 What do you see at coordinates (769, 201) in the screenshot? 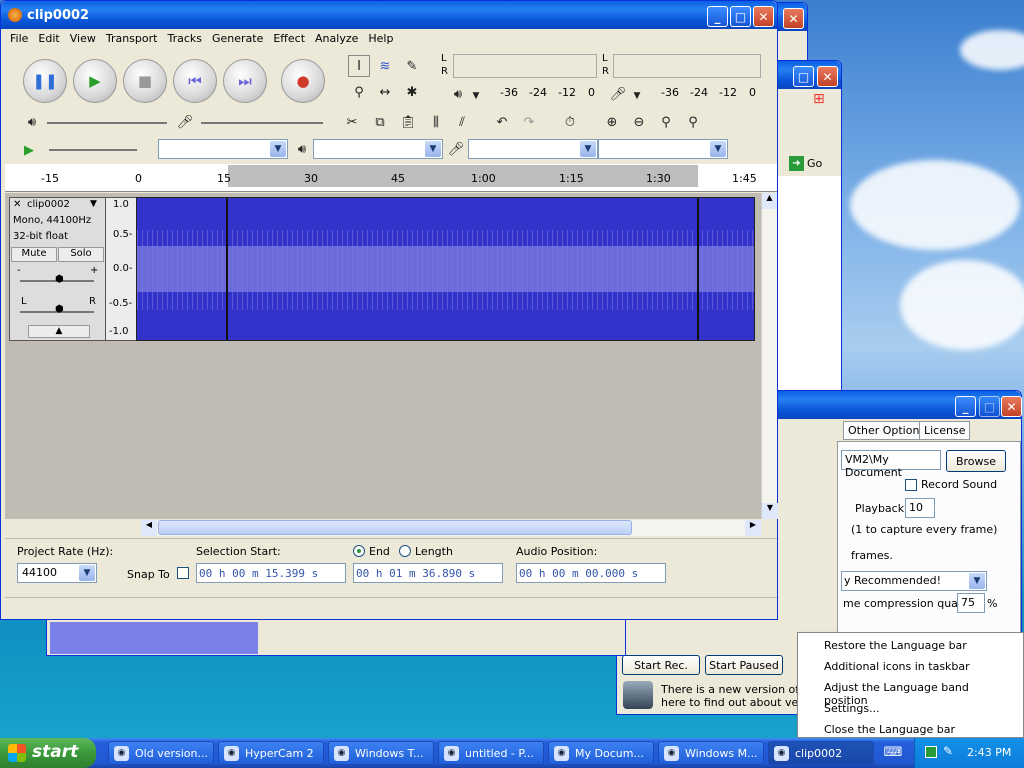
I see `scroll-up-icon: ▲` at bounding box center [769, 201].